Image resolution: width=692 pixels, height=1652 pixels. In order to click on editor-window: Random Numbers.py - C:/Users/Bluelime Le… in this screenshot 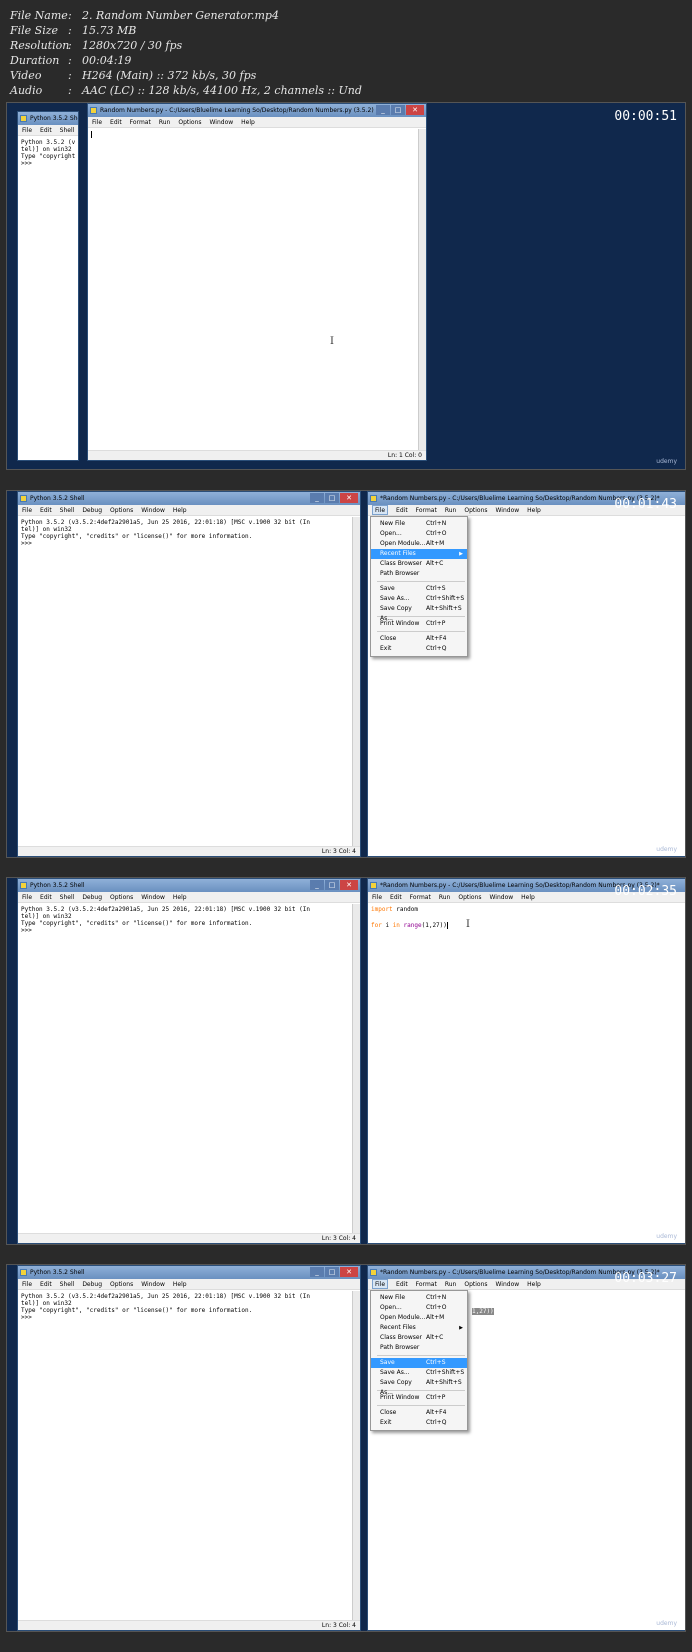, I will do `click(257, 282)`.